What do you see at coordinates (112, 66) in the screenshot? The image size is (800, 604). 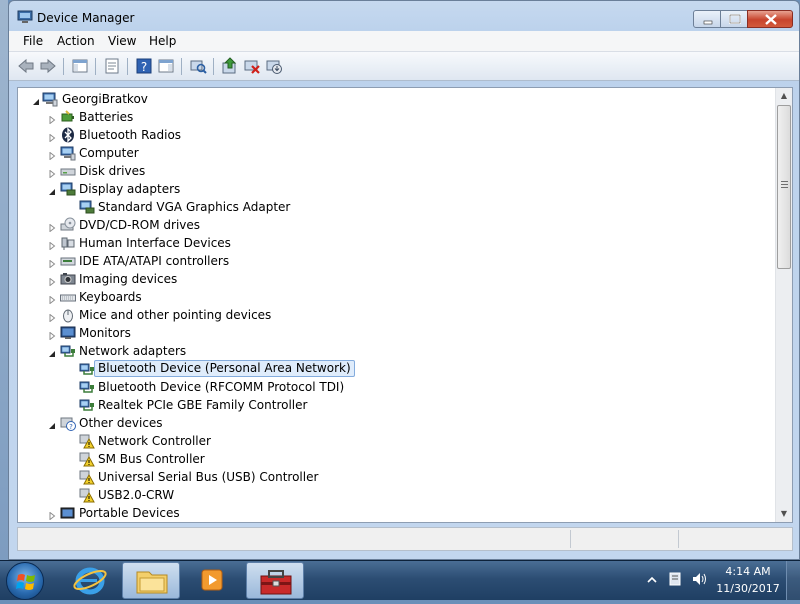 I see `properties-sheet-icon` at bounding box center [112, 66].